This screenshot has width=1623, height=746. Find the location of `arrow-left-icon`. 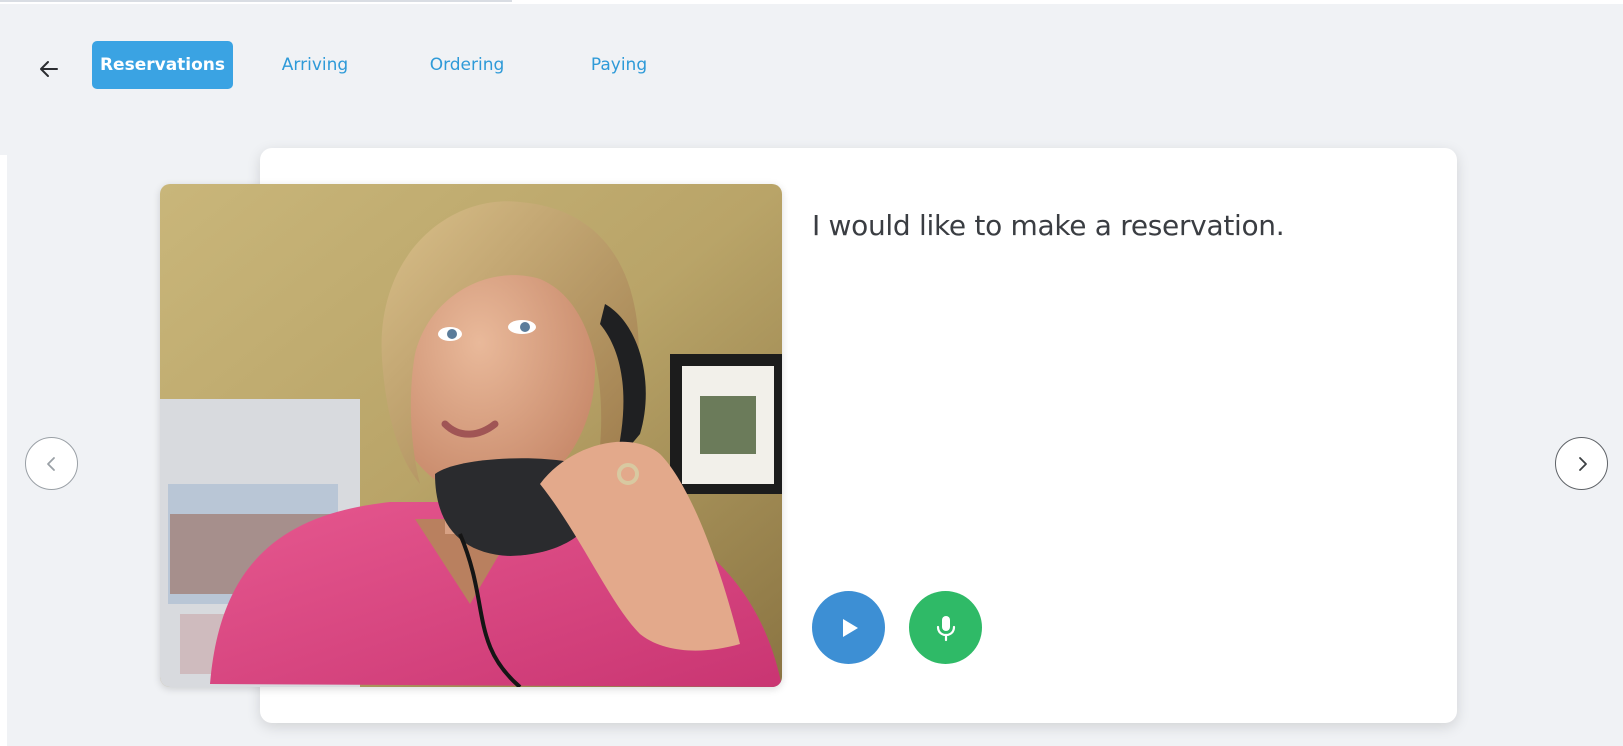

arrow-left-icon is located at coordinates (49, 69).